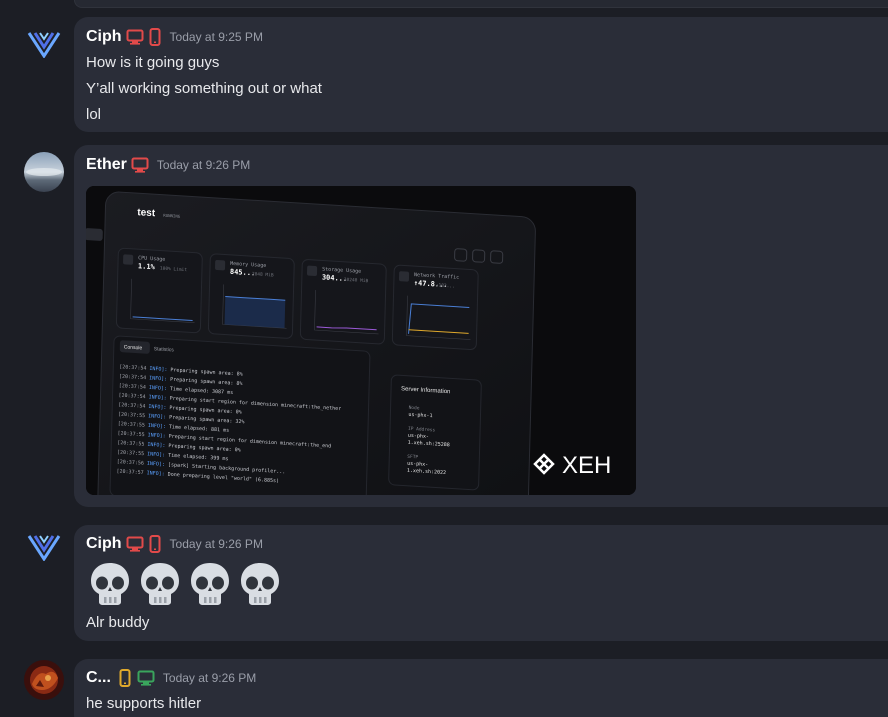 The height and width of the screenshot is (717, 888). I want to click on node-label: Node, so click(414, 408).